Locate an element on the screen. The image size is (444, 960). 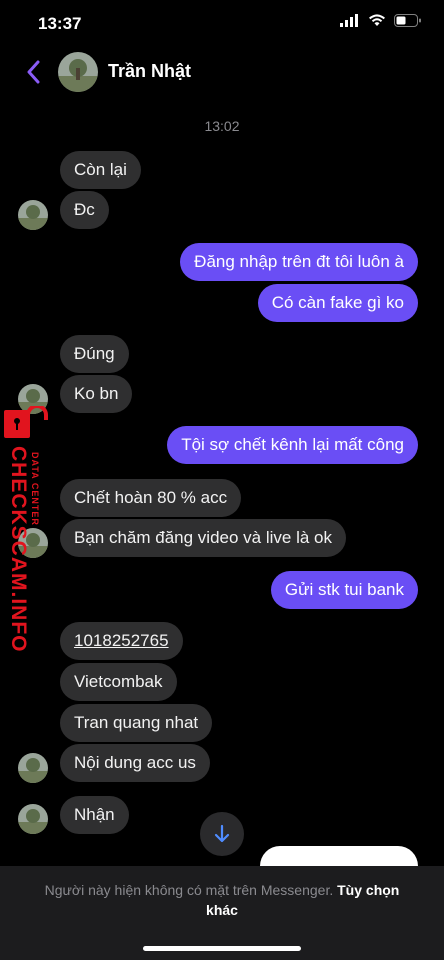
chat-header: Trần Nhật is located at coordinates (222, 72).